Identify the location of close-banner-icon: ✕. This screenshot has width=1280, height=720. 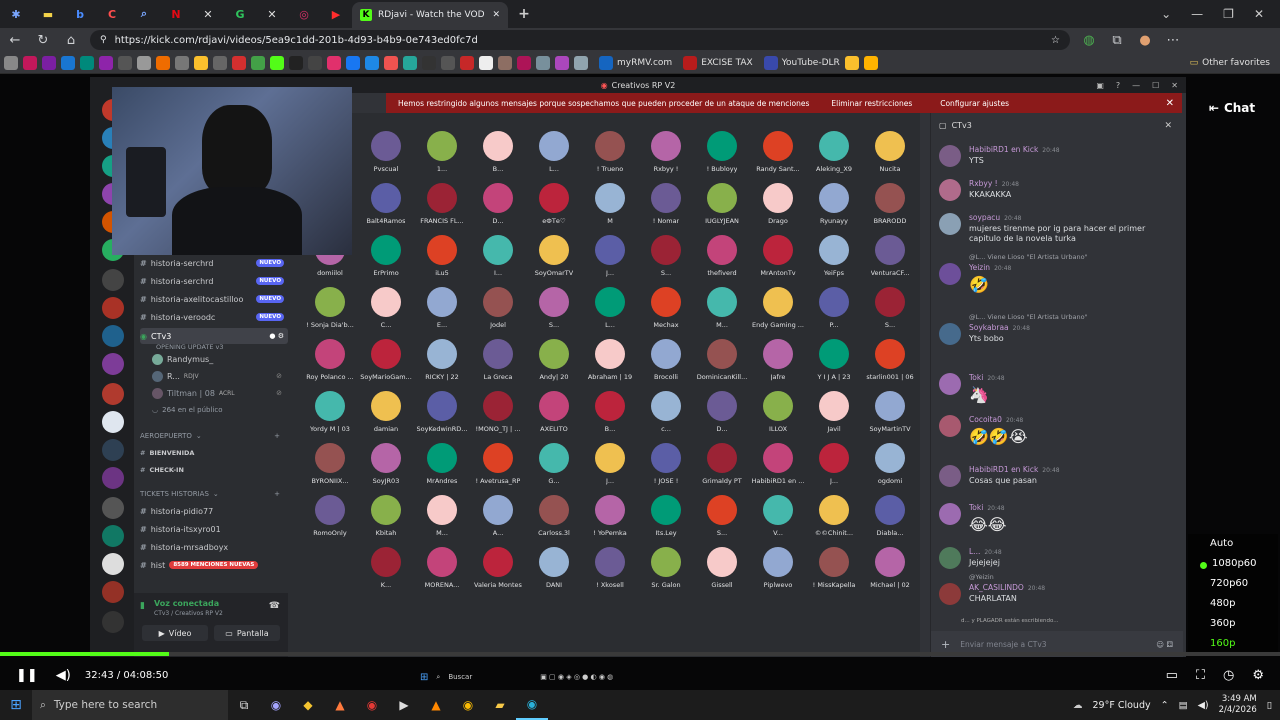
(1170, 103).